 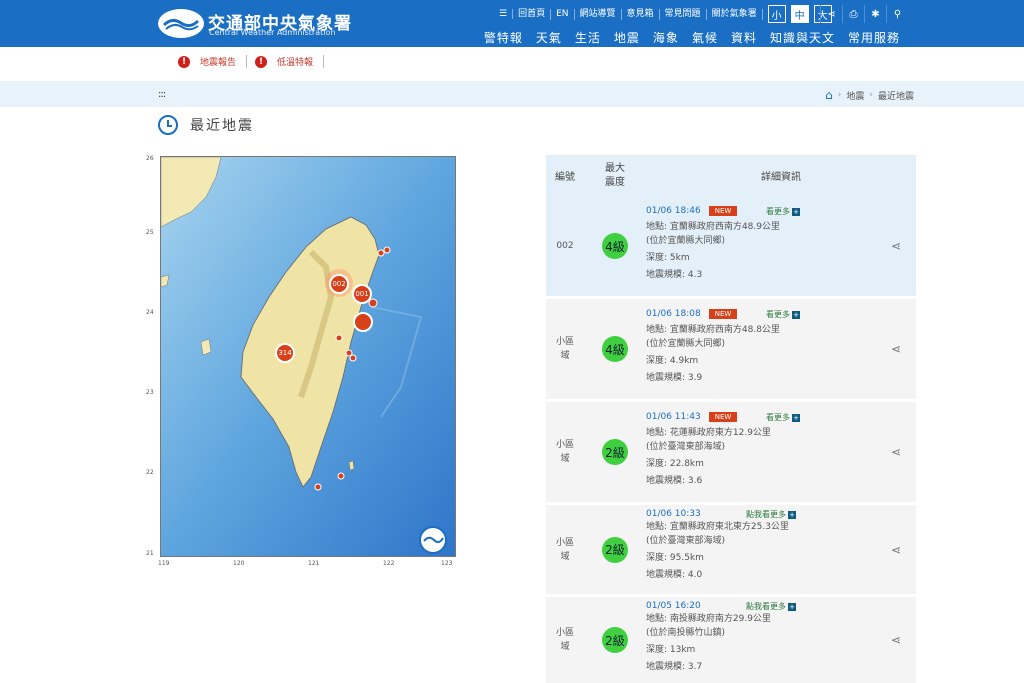 What do you see at coordinates (675, 558) in the screenshot?
I see `quake-depth: 深度: 95.5km` at bounding box center [675, 558].